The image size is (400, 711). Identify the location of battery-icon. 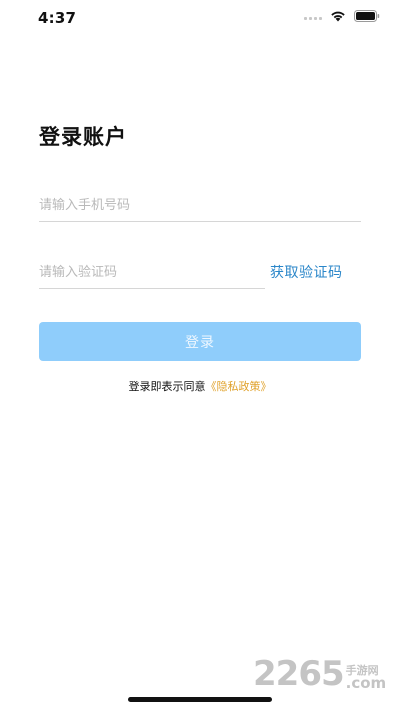
(367, 16).